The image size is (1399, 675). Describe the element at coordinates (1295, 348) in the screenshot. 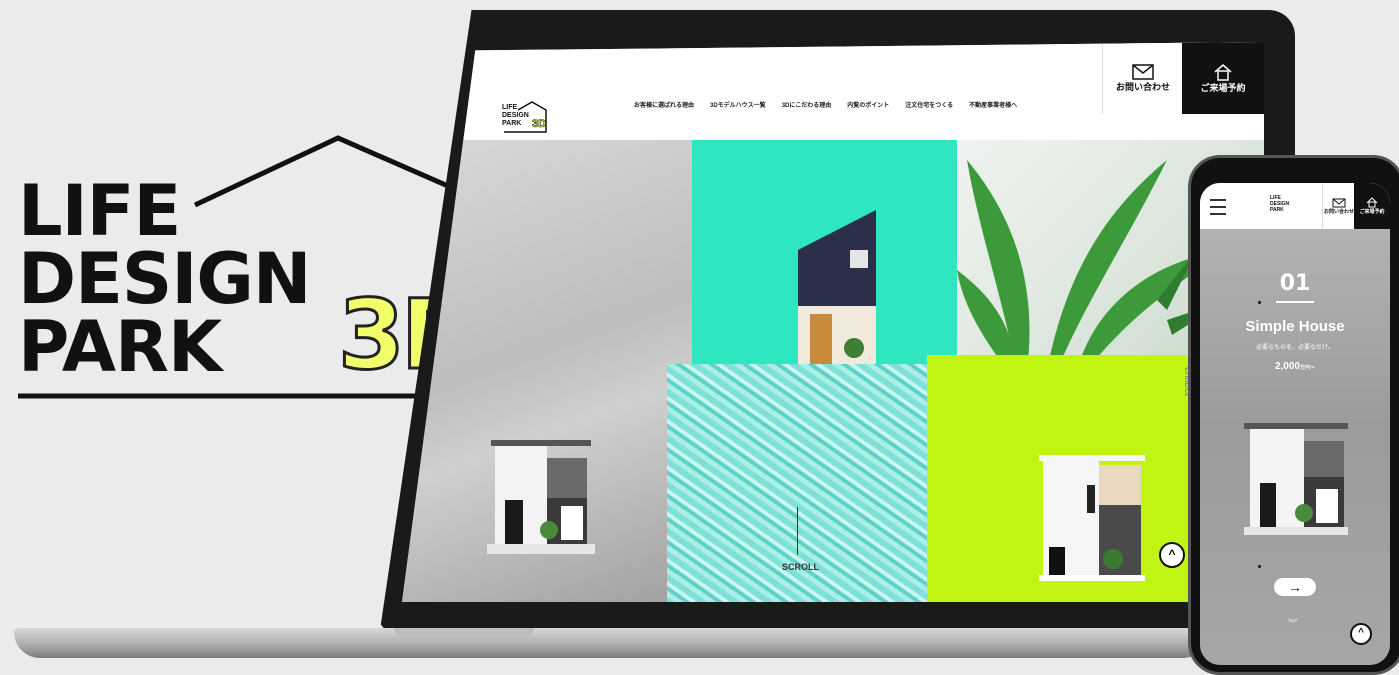

I see `house-subtitle: 必要なものを、必要なだけ。` at that location.